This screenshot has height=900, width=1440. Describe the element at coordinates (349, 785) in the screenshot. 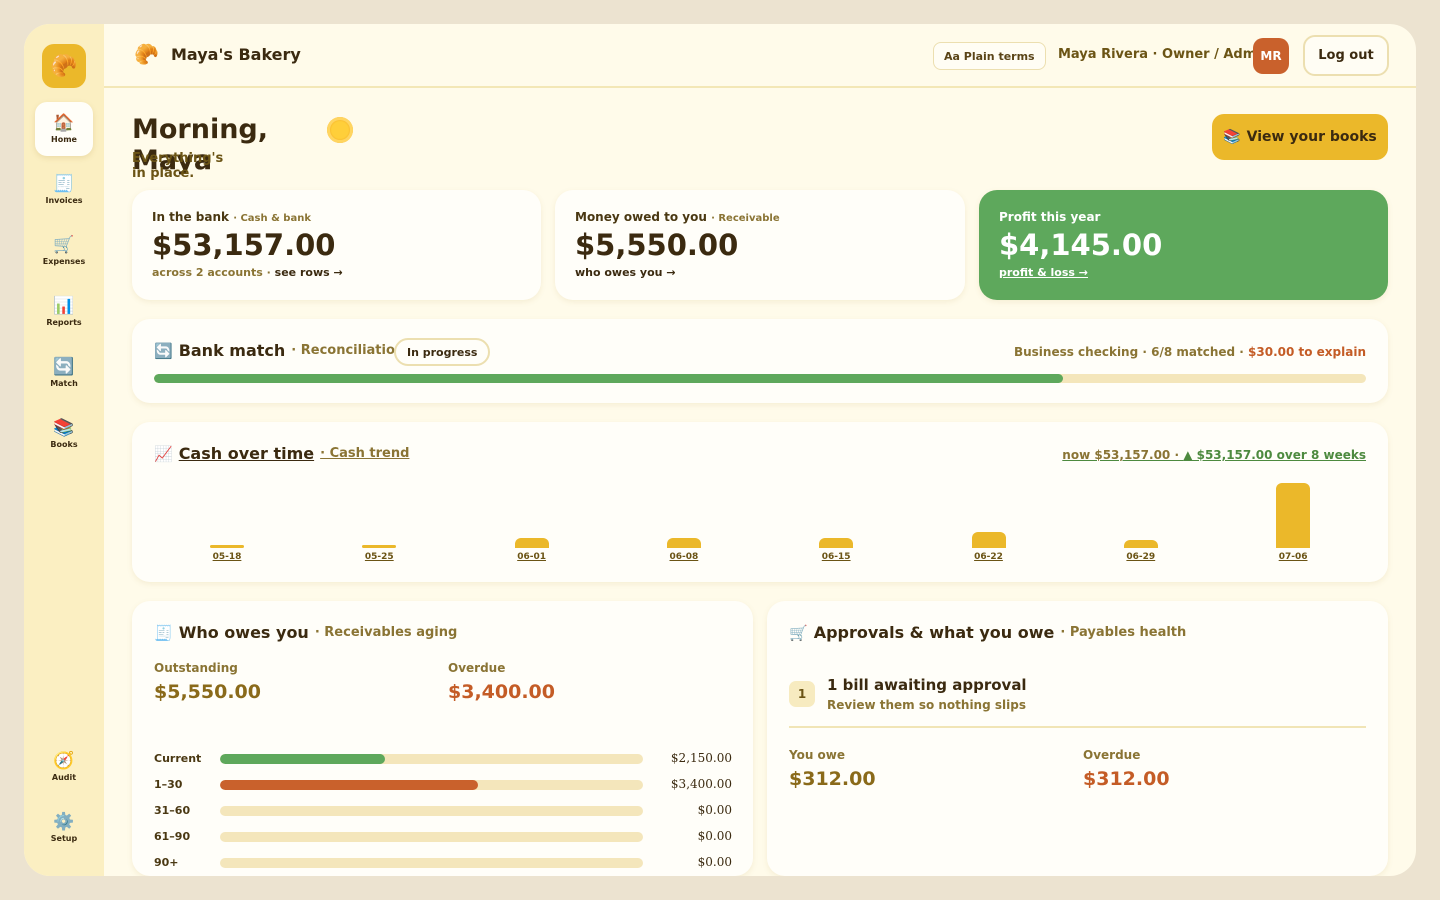

I see `aging-bar-fill` at that location.